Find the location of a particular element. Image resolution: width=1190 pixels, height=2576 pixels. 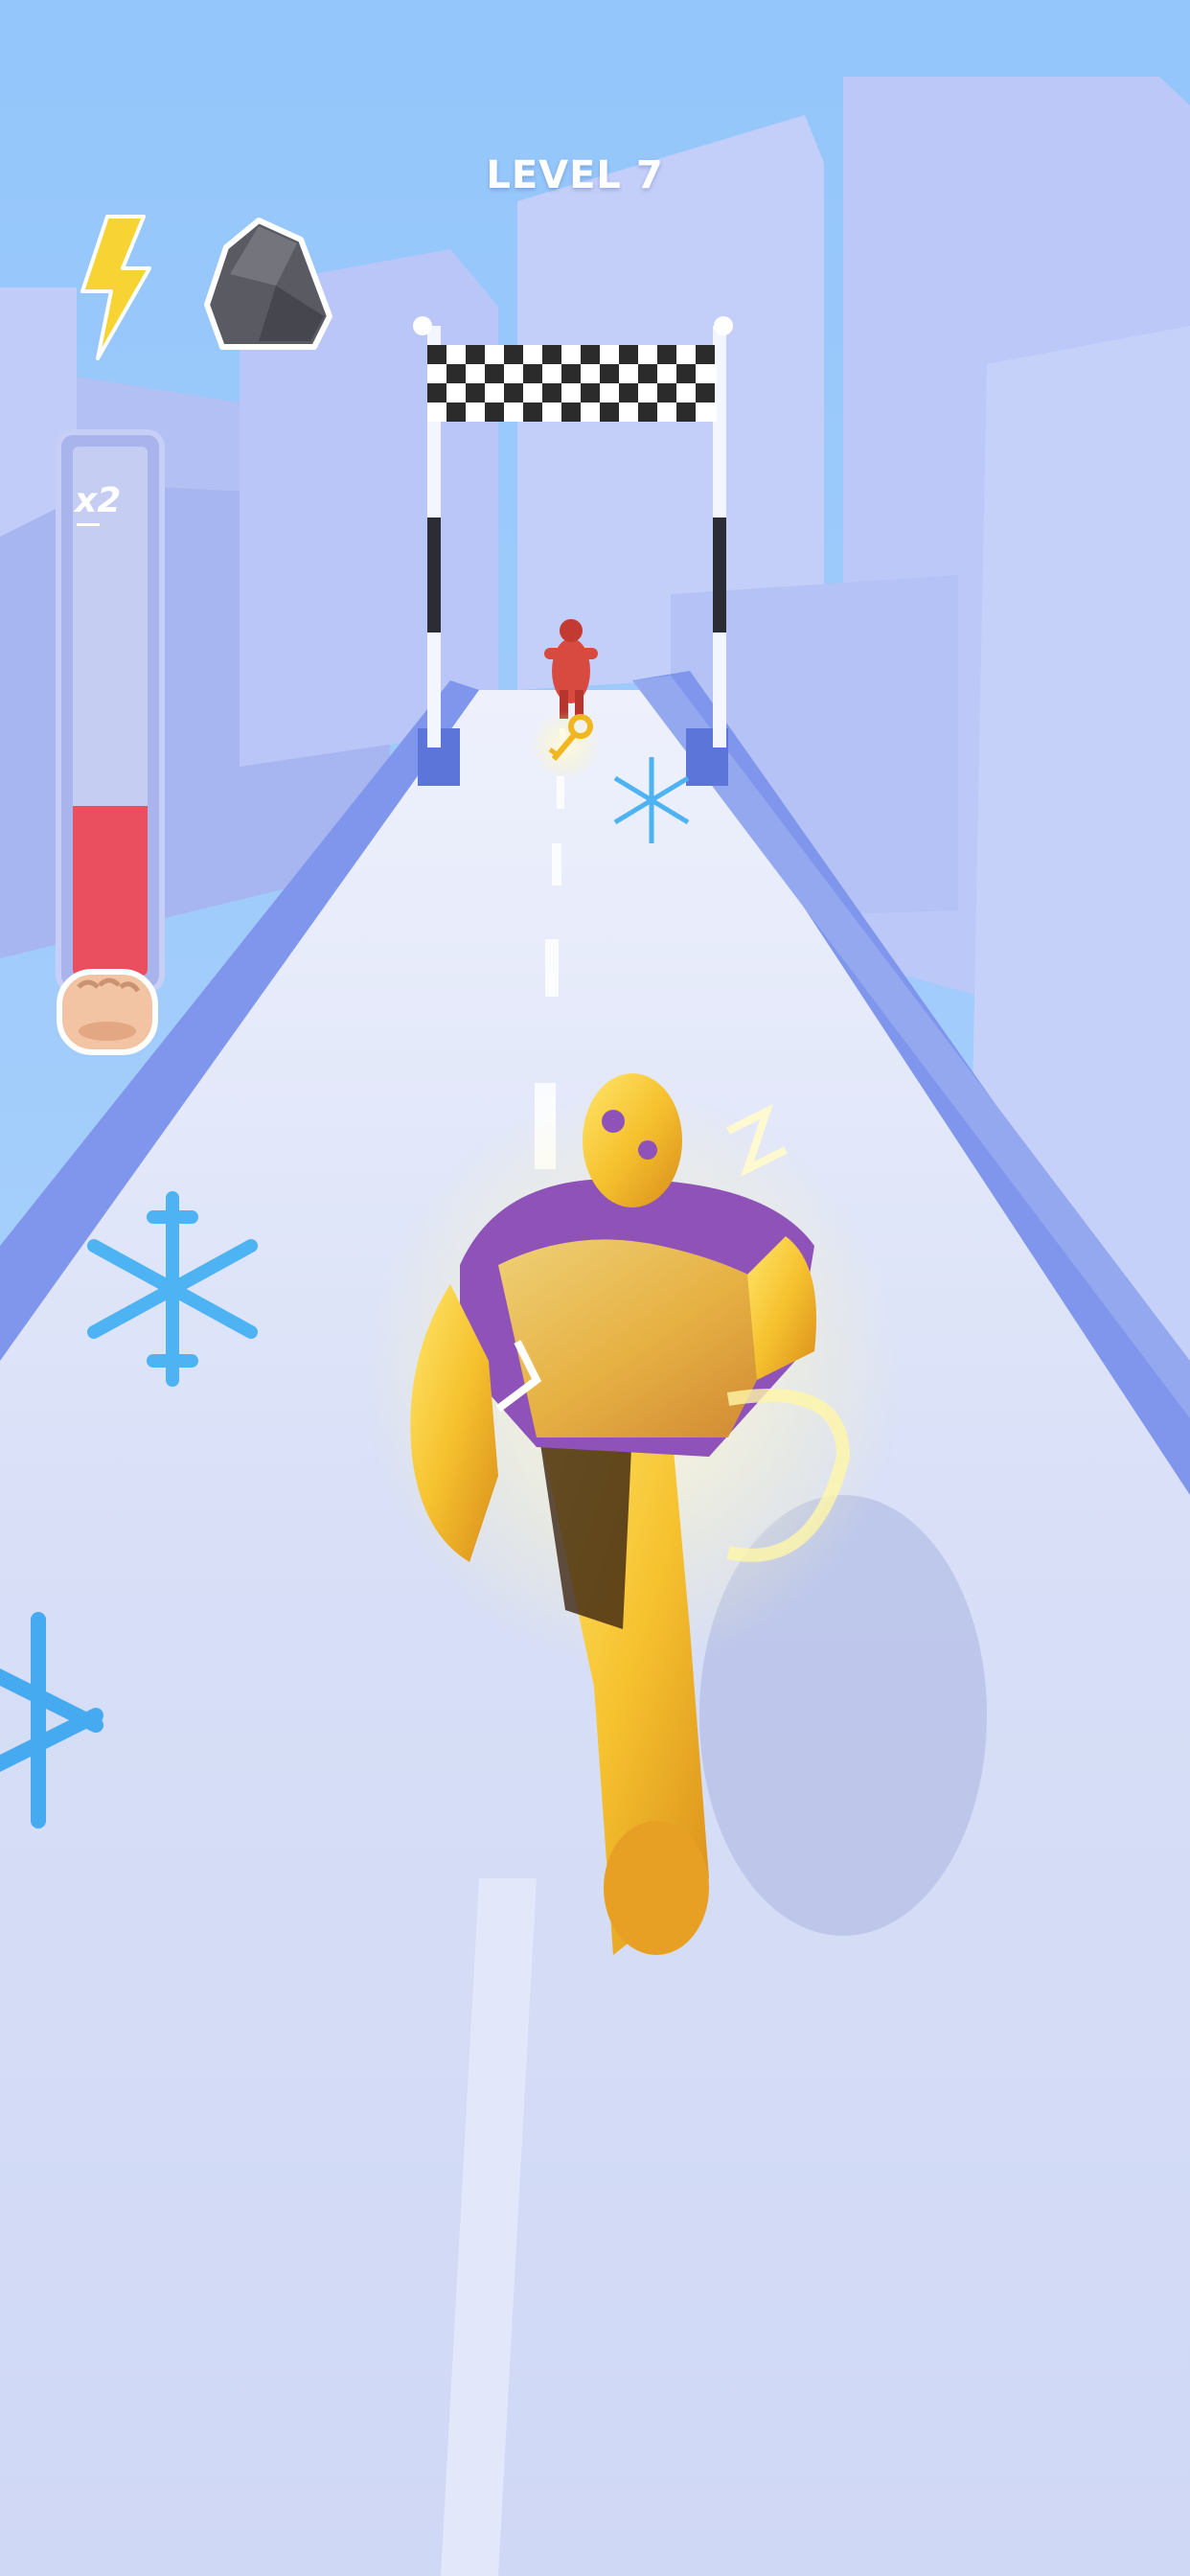

fist-icon is located at coordinates (107, 1011).